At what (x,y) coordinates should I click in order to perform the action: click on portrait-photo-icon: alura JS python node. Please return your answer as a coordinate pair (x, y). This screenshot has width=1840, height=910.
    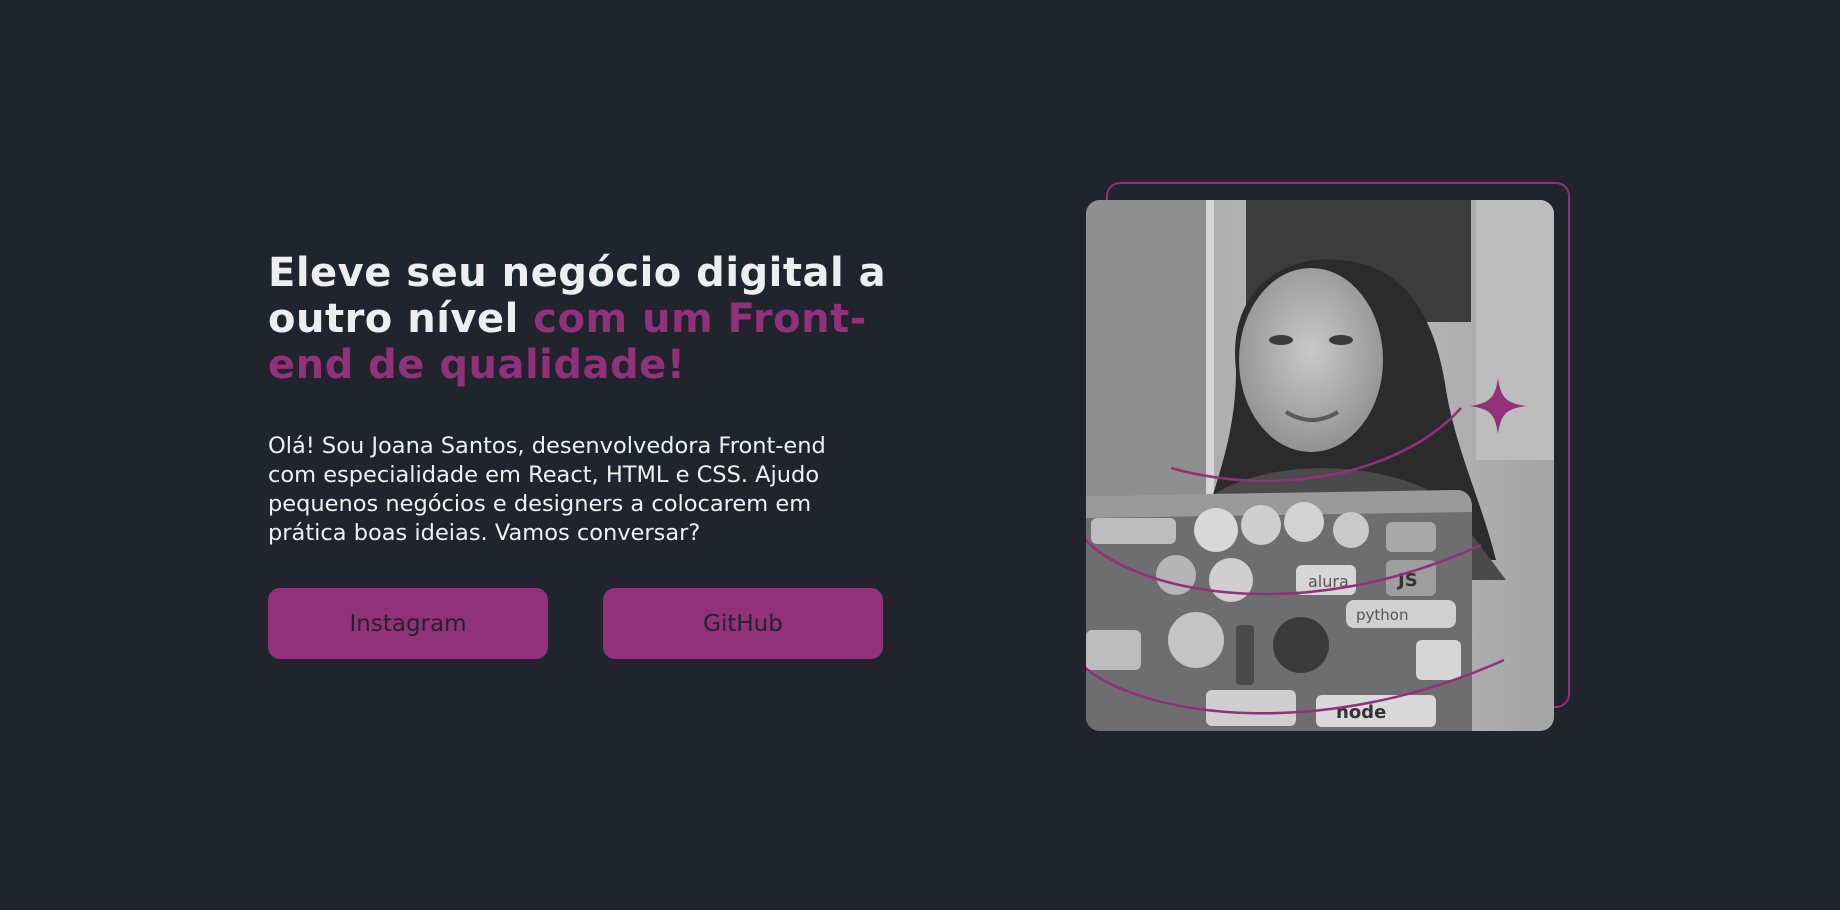
    Looking at the image, I should click on (1320, 465).